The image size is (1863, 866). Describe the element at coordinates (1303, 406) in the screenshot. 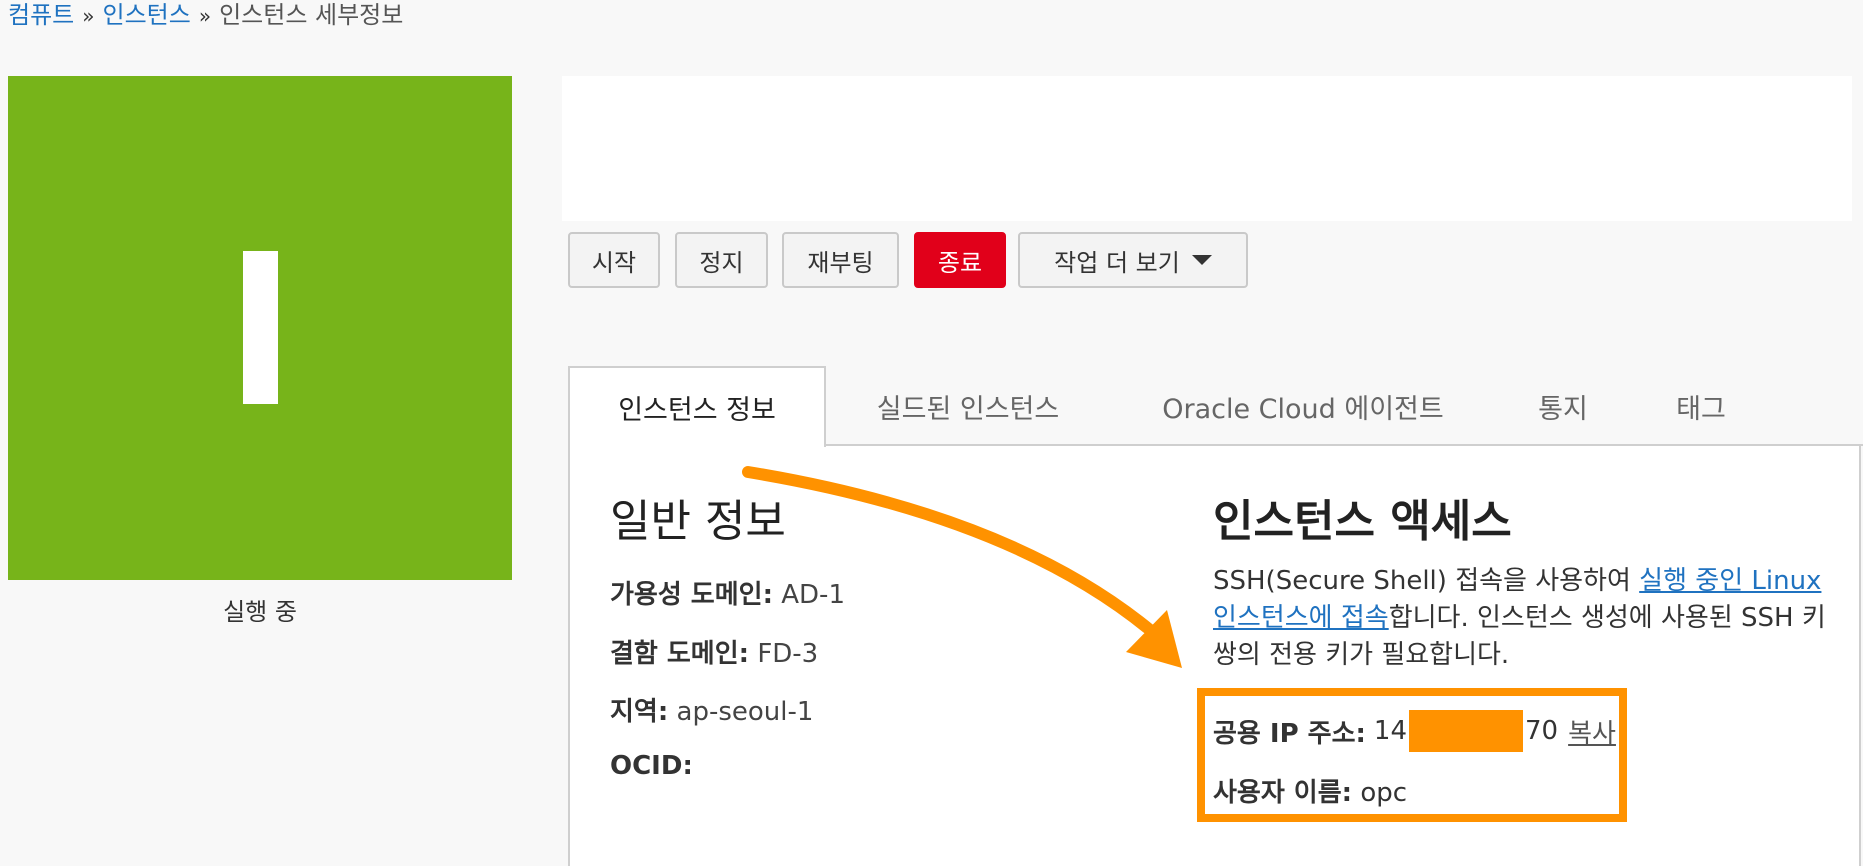

I see `tab-oracle-cloud-agent: Oracle Cloud 에이전트` at that location.